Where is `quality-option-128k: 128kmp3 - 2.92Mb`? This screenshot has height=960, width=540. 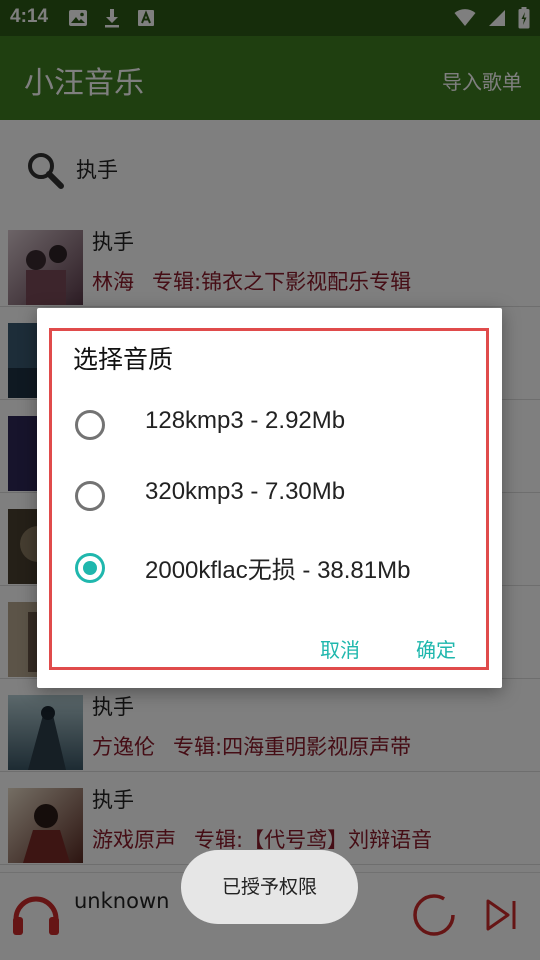
quality-option-128k: 128kmp3 - 2.92Mb is located at coordinates (273, 425).